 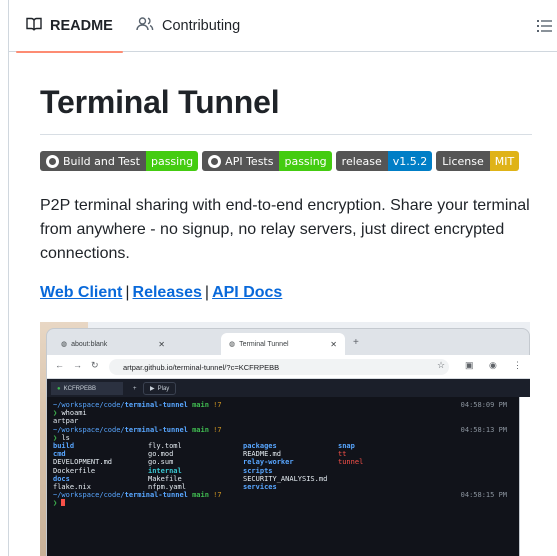 I want to click on command-text: ls, so click(x=65, y=437).